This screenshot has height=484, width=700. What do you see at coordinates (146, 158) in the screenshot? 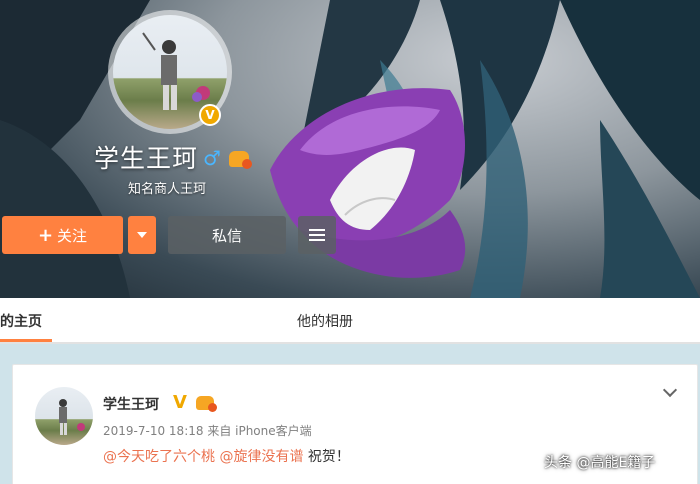
I see `profile-name: 学生王珂` at bounding box center [146, 158].